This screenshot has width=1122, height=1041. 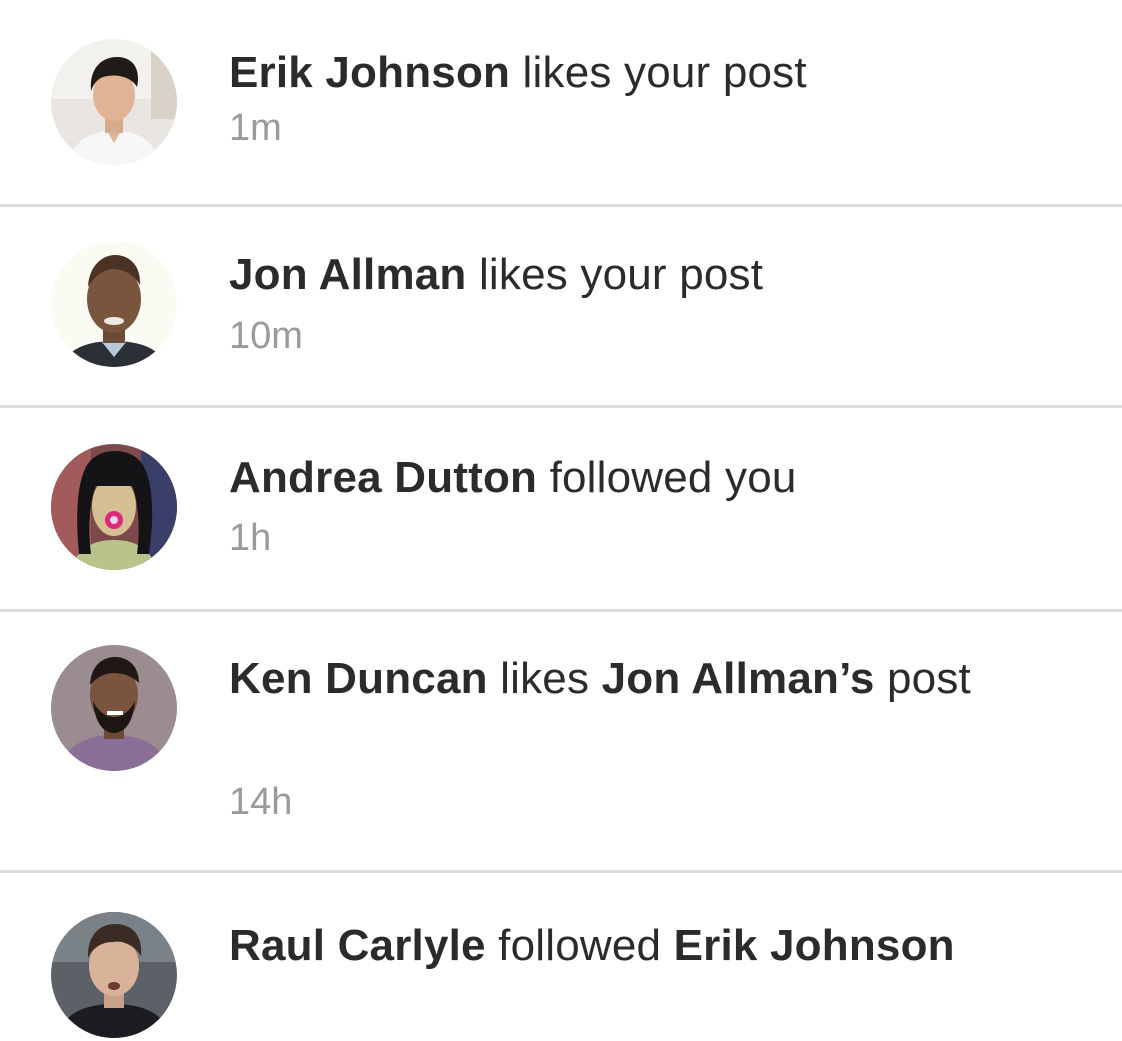 I want to click on timestamp: 14h, so click(x=261, y=802).